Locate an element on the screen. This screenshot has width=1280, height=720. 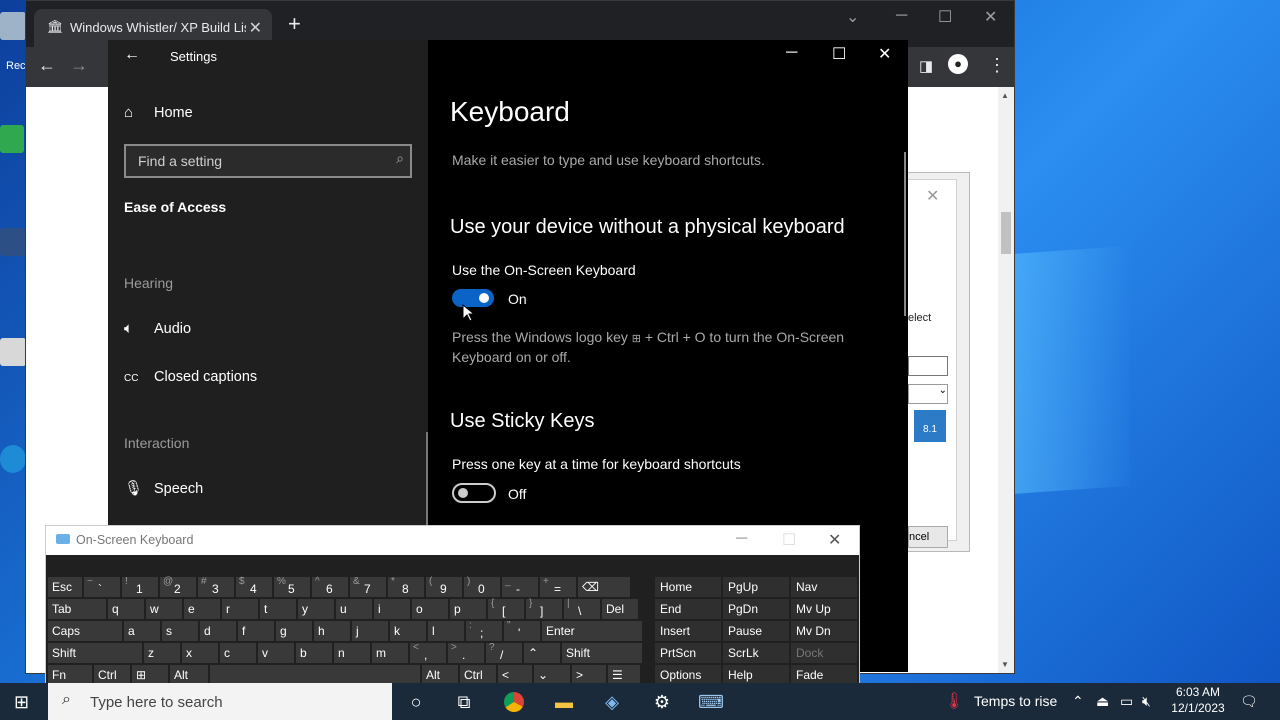
osk-key: }] is located at coordinates (544, 608).